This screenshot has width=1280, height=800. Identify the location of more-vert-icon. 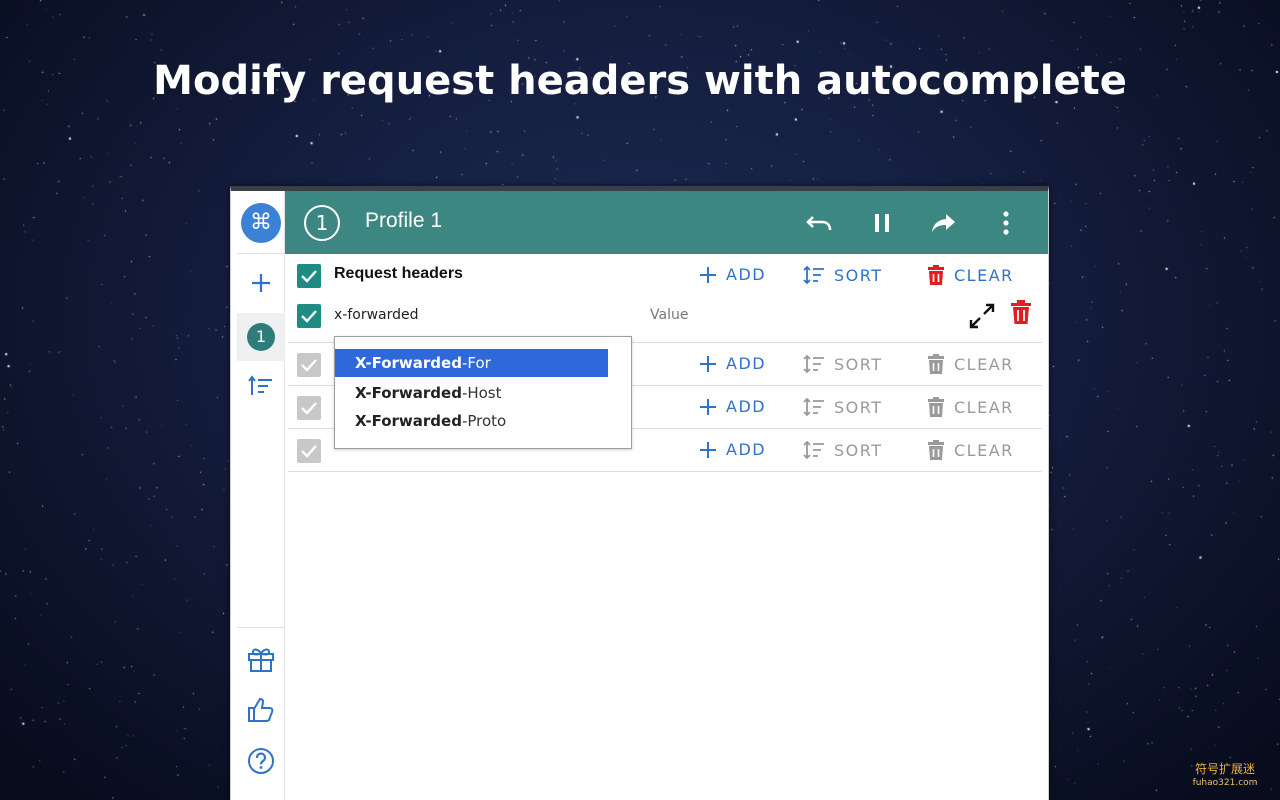
(1006, 223).